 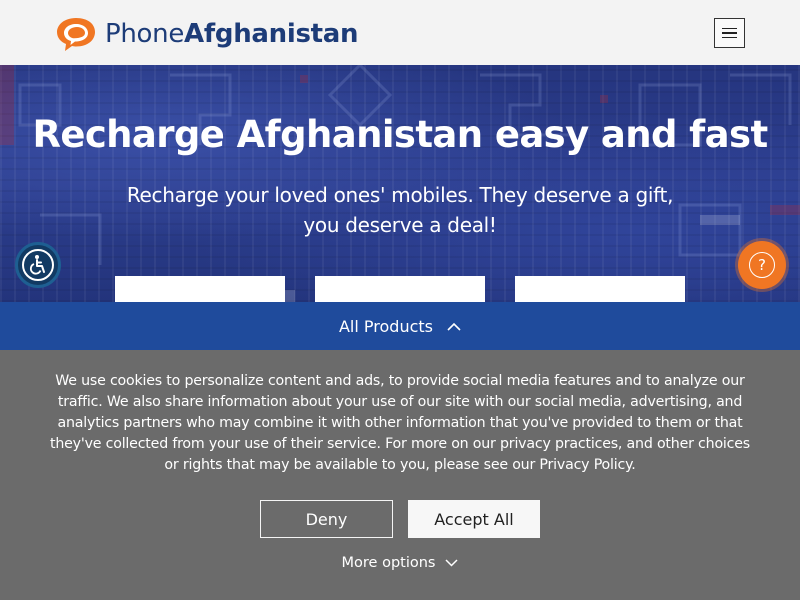 What do you see at coordinates (145, 34) in the screenshot?
I see `logo-text-phone: Phone` at bounding box center [145, 34].